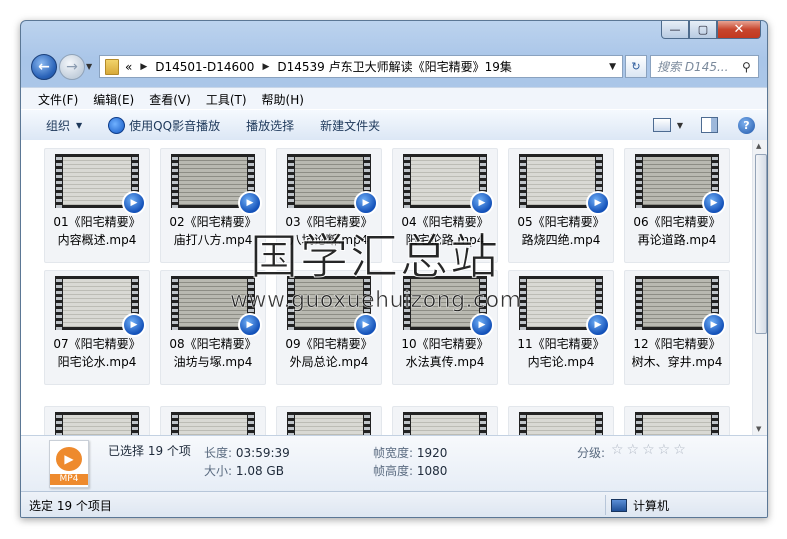 This screenshot has width=787, height=539. What do you see at coordinates (445, 344) in the screenshot?
I see `file-name-line1: 10《阳宅精要》` at bounding box center [445, 344].